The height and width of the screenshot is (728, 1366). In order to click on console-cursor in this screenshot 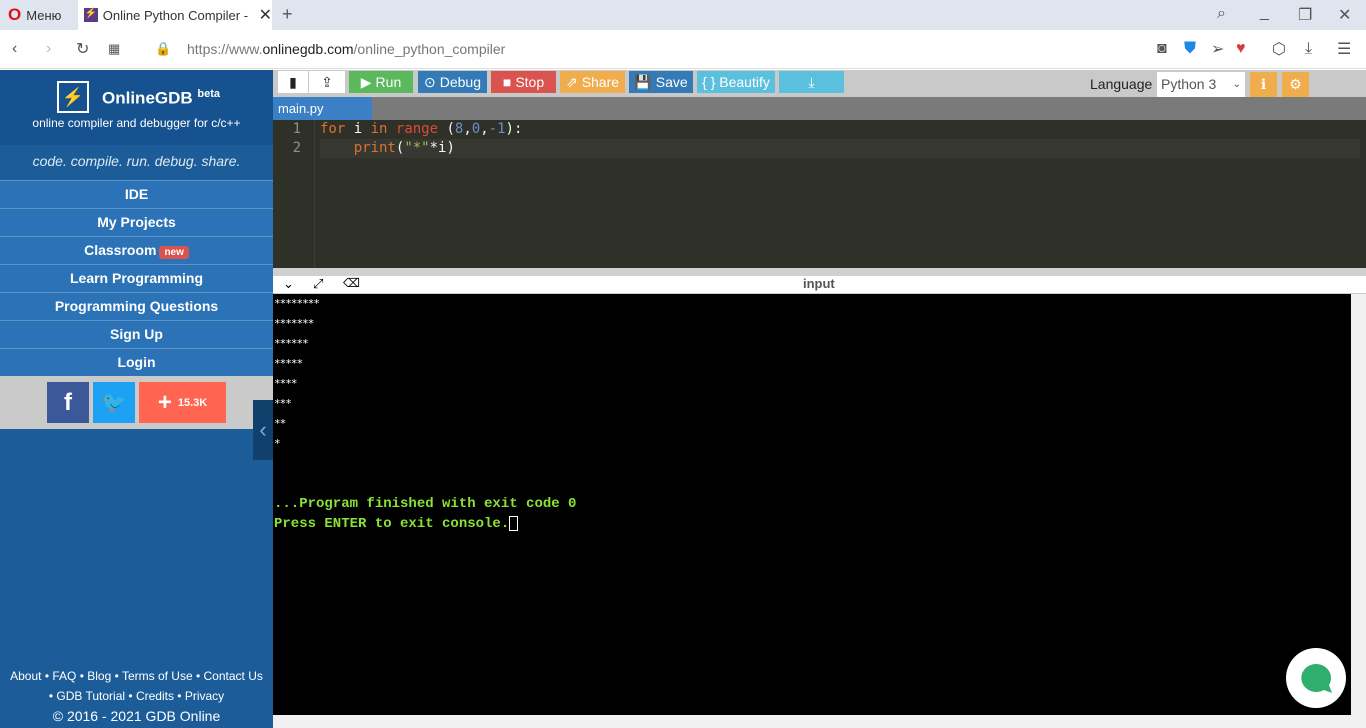, I will do `click(514, 523)`.